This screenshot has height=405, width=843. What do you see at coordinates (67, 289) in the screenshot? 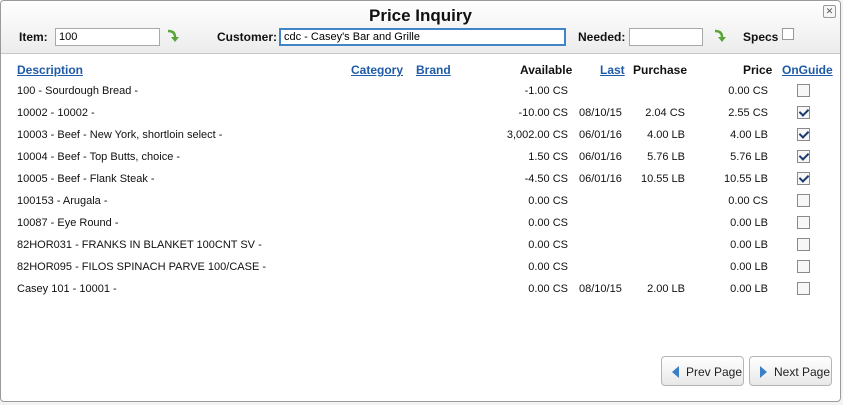
I see `cell-description: Casey 101 - 10001 -` at bounding box center [67, 289].